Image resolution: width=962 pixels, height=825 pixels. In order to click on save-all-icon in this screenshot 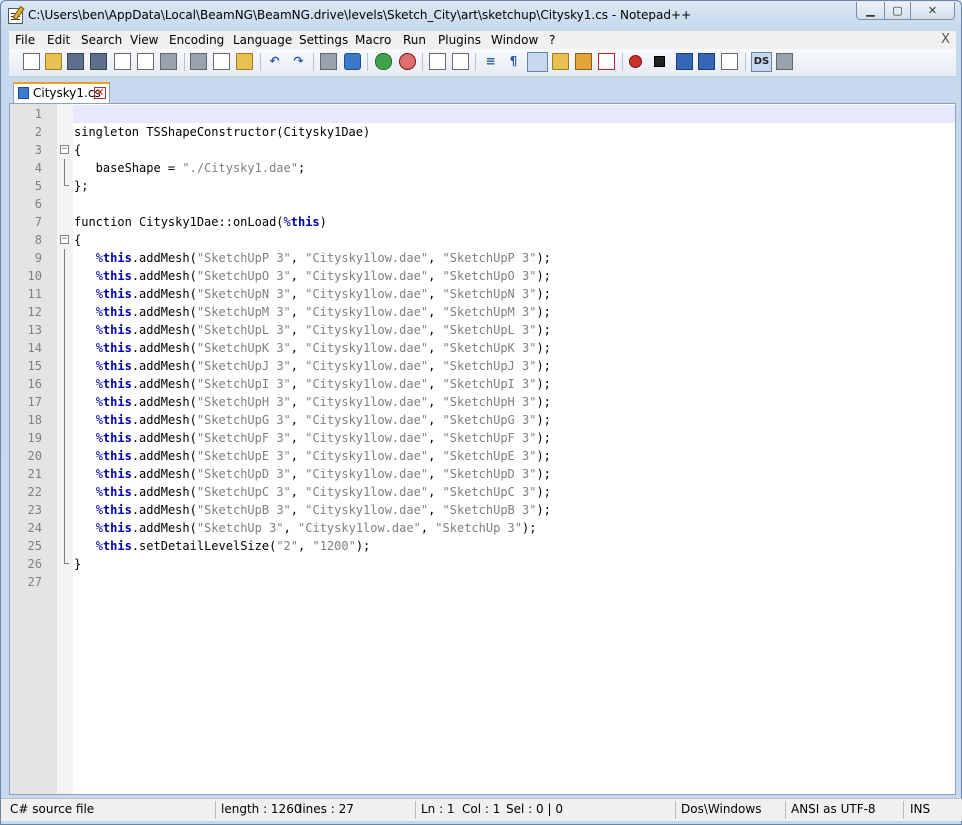, I will do `click(98, 61)`.